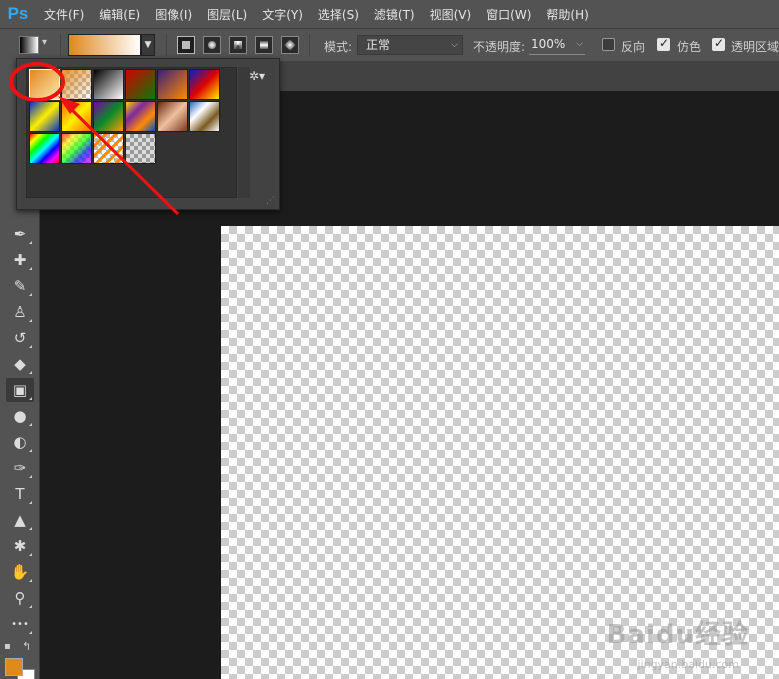  Describe the element at coordinates (186, 45) in the screenshot. I see `linear-gradient-button` at that location.